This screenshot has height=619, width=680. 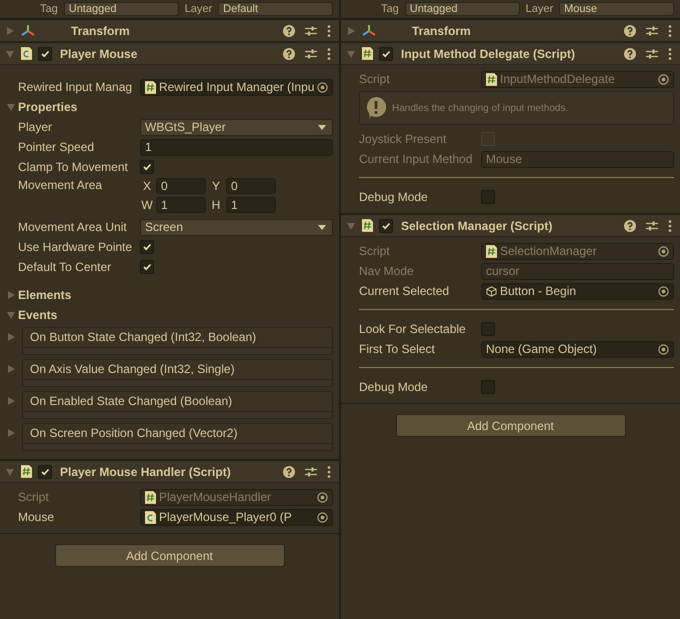 I want to click on object-field: PlayerMouse_Player0 (P, so click(x=236, y=517).